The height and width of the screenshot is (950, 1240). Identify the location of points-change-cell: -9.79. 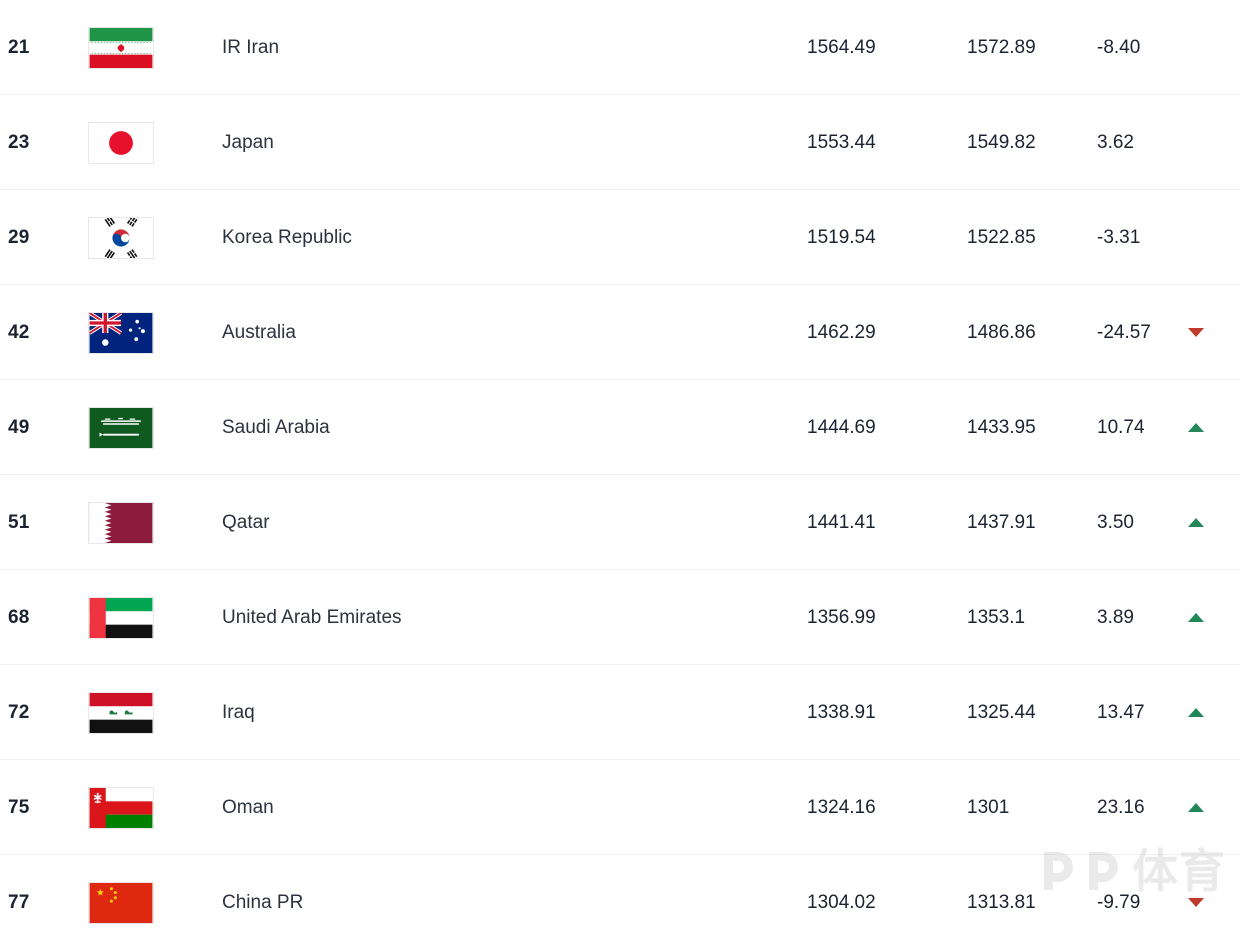
(1119, 902).